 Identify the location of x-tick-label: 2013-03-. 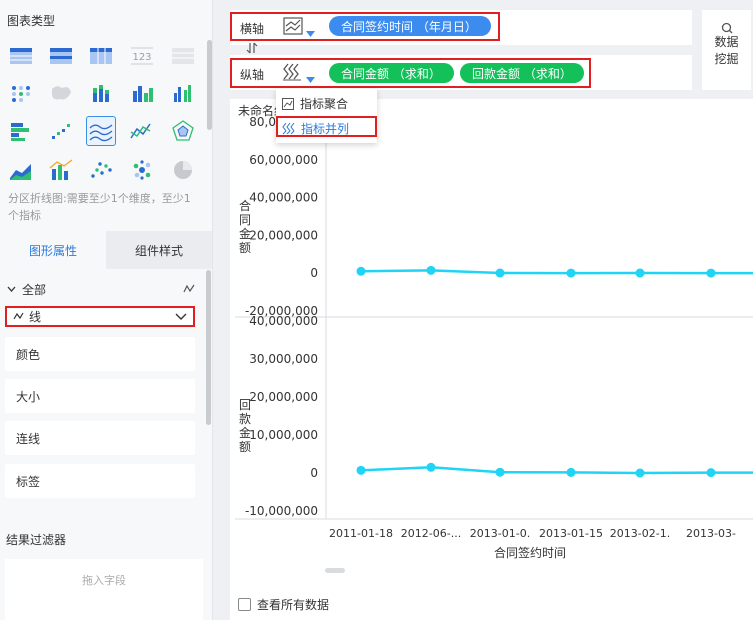
(711, 533).